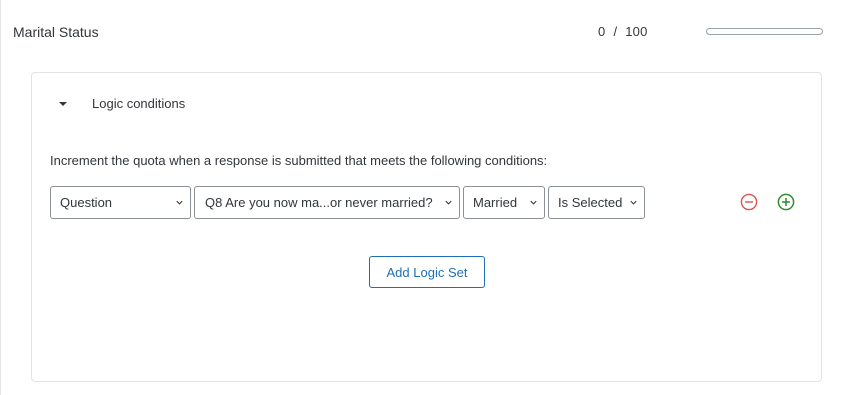 Image resolution: width=850 pixels, height=395 pixels. Describe the element at coordinates (138, 103) in the screenshot. I see `logic-conditions-heading: Logic conditions` at that location.